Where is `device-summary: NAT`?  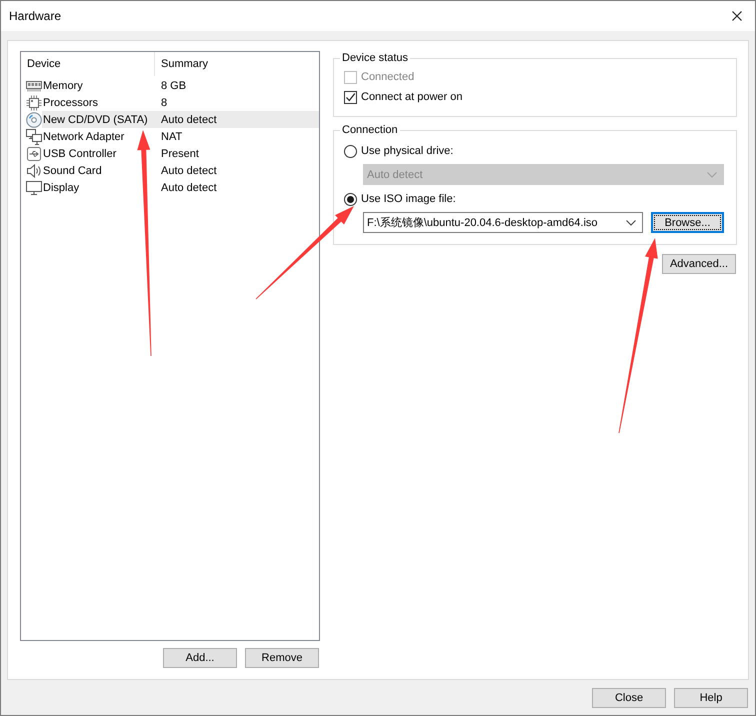 device-summary: NAT is located at coordinates (171, 136).